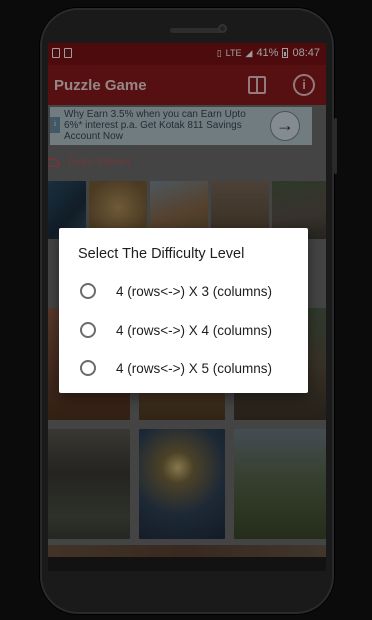 The height and width of the screenshot is (620, 372). Describe the element at coordinates (194, 291) in the screenshot. I see `option-label: 4 (rows<->) X 3 (columns)` at that location.